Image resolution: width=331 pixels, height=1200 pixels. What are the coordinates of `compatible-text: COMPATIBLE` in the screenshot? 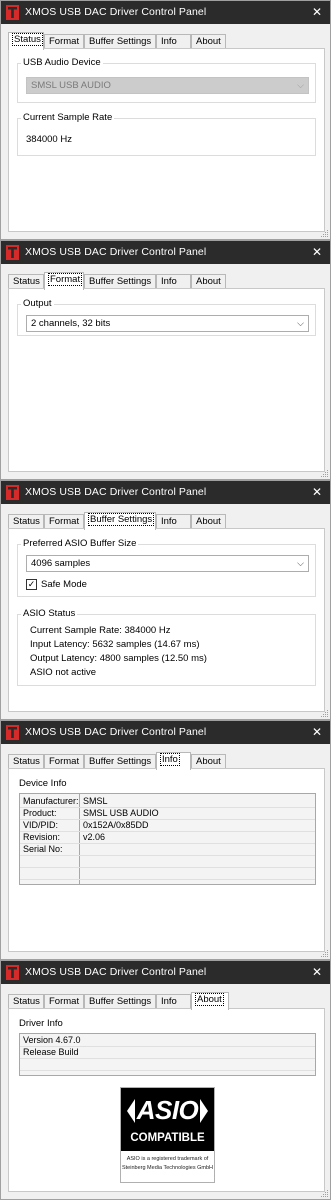 It's located at (167, 1138).